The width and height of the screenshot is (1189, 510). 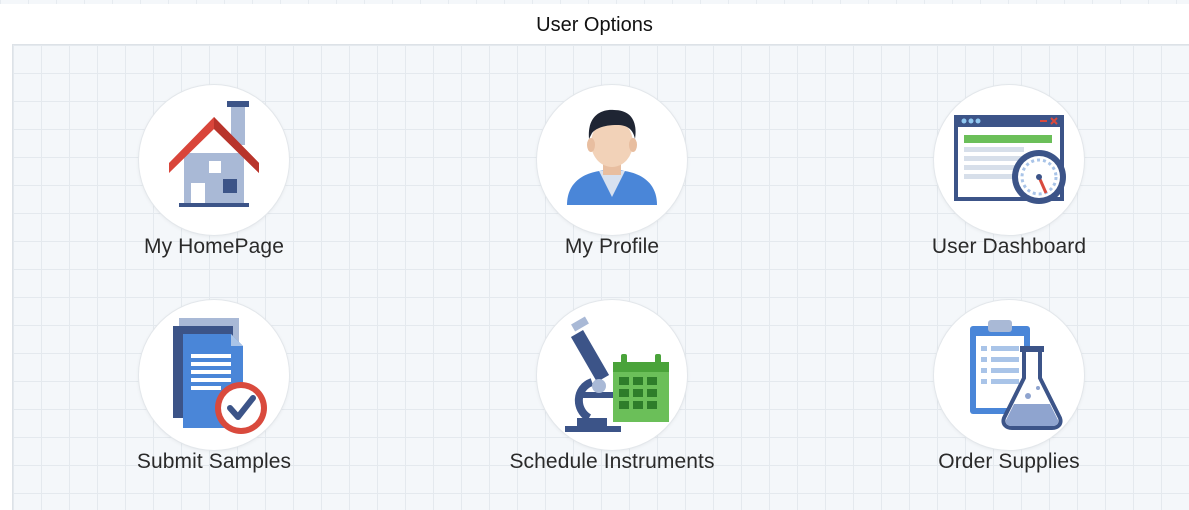 I want to click on clipboard-flask-icon-circle, so click(x=1009, y=375).